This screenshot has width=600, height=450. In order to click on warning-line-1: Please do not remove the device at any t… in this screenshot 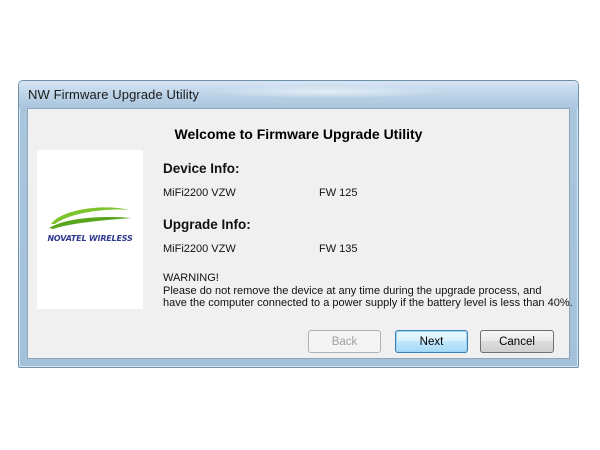, I will do `click(352, 290)`.